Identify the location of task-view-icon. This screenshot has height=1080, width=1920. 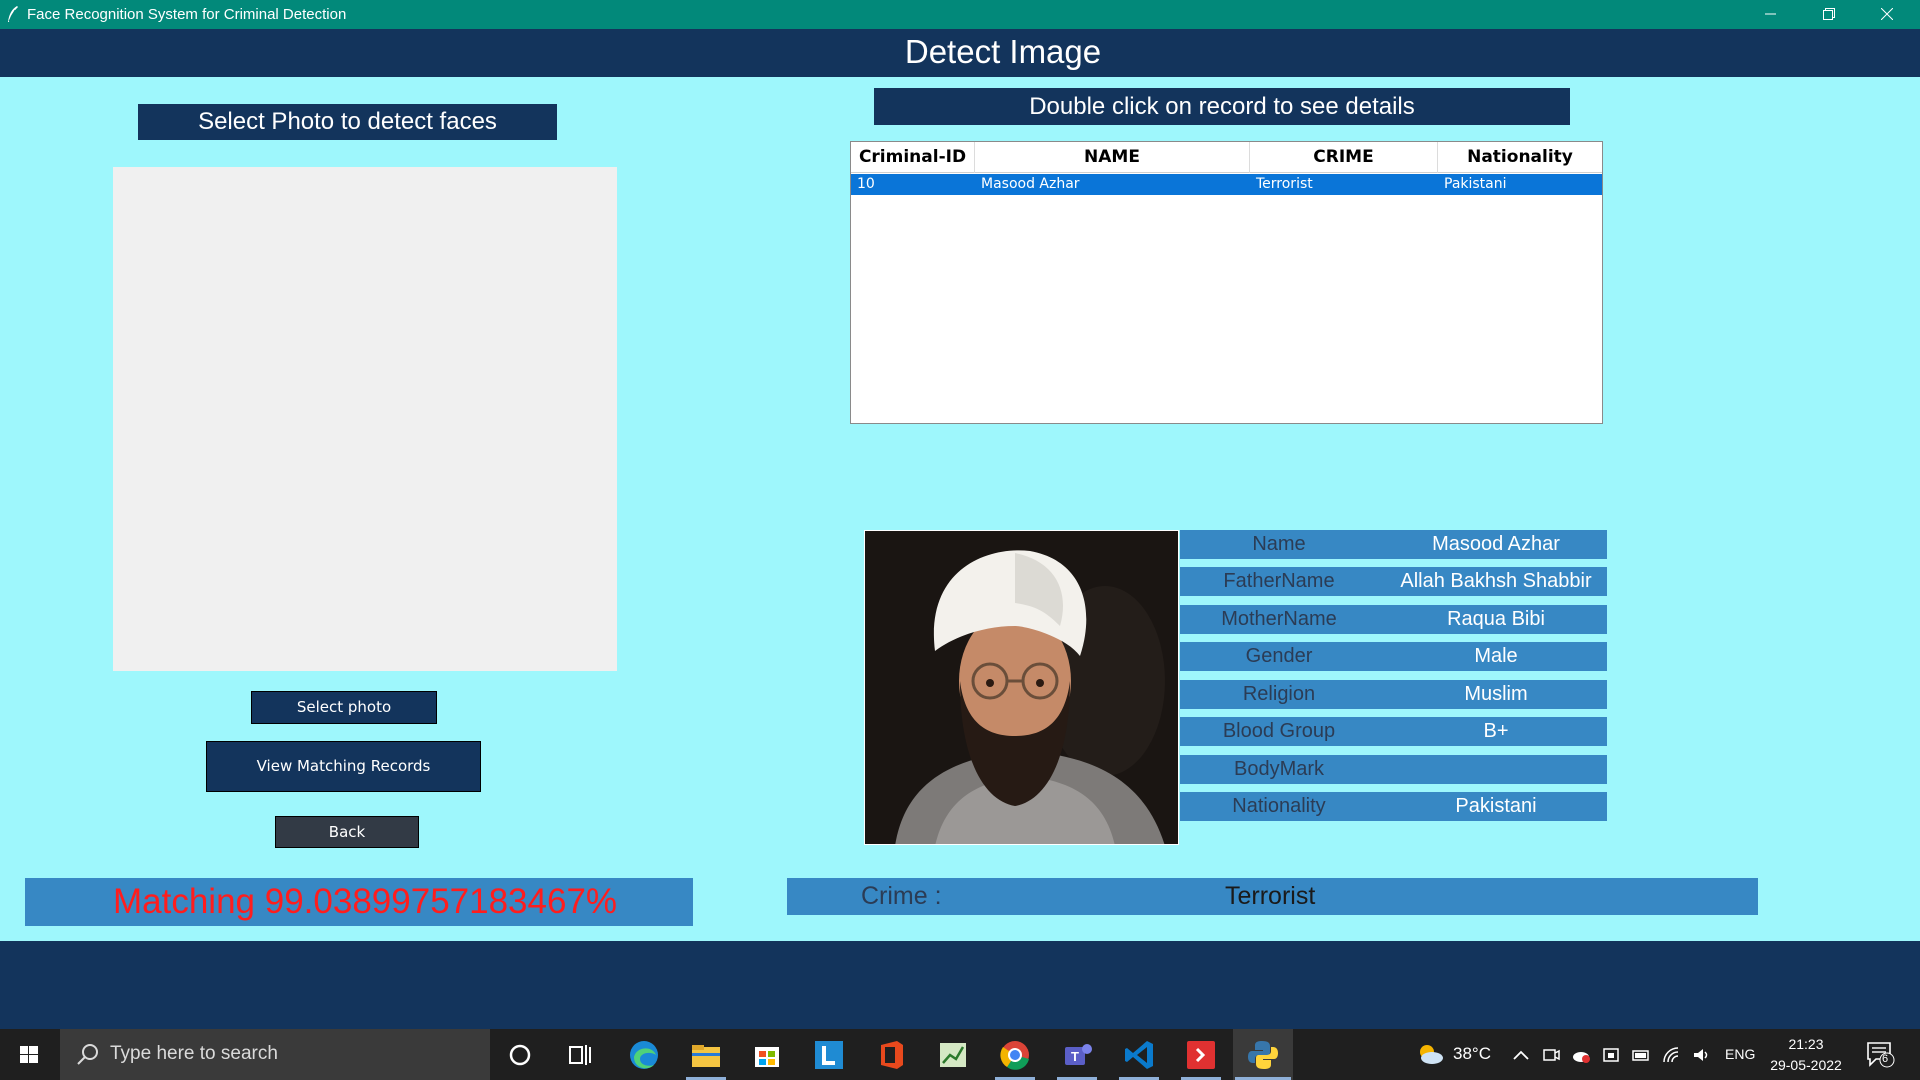
(580, 1055).